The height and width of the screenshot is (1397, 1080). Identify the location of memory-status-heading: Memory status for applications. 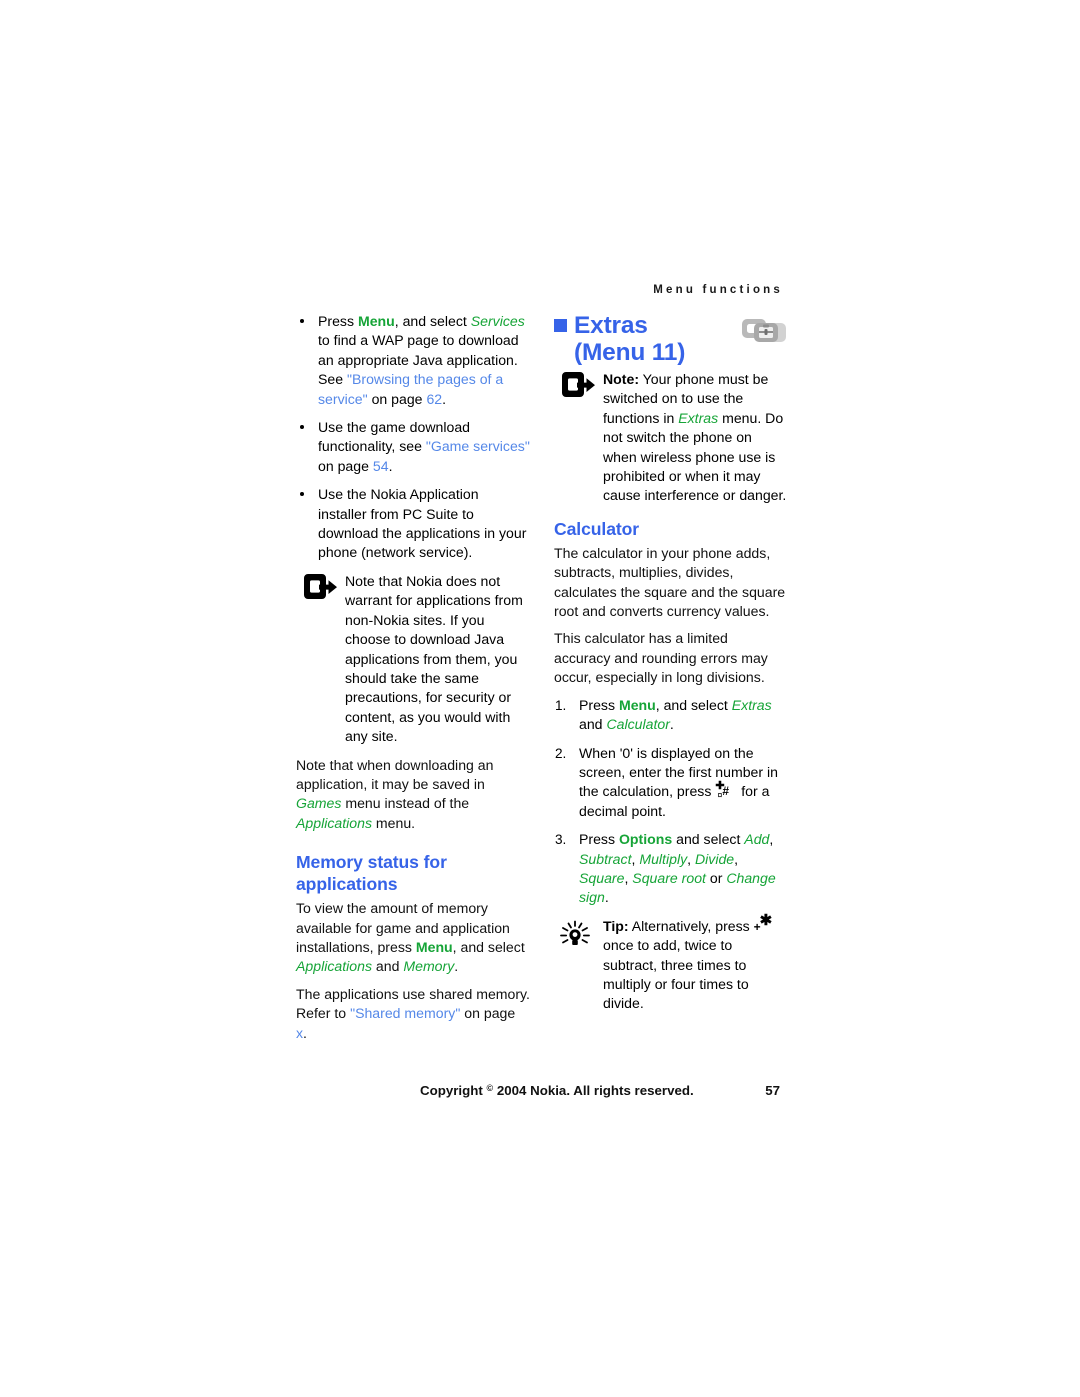
(413, 873).